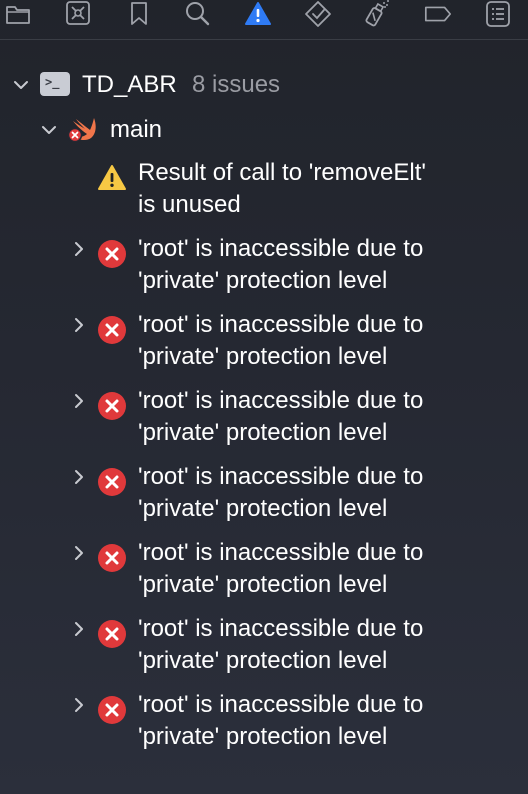 The width and height of the screenshot is (528, 794). What do you see at coordinates (328, 189) in the screenshot?
I see `issue-message: Result of call to 'removeElt' is unused` at bounding box center [328, 189].